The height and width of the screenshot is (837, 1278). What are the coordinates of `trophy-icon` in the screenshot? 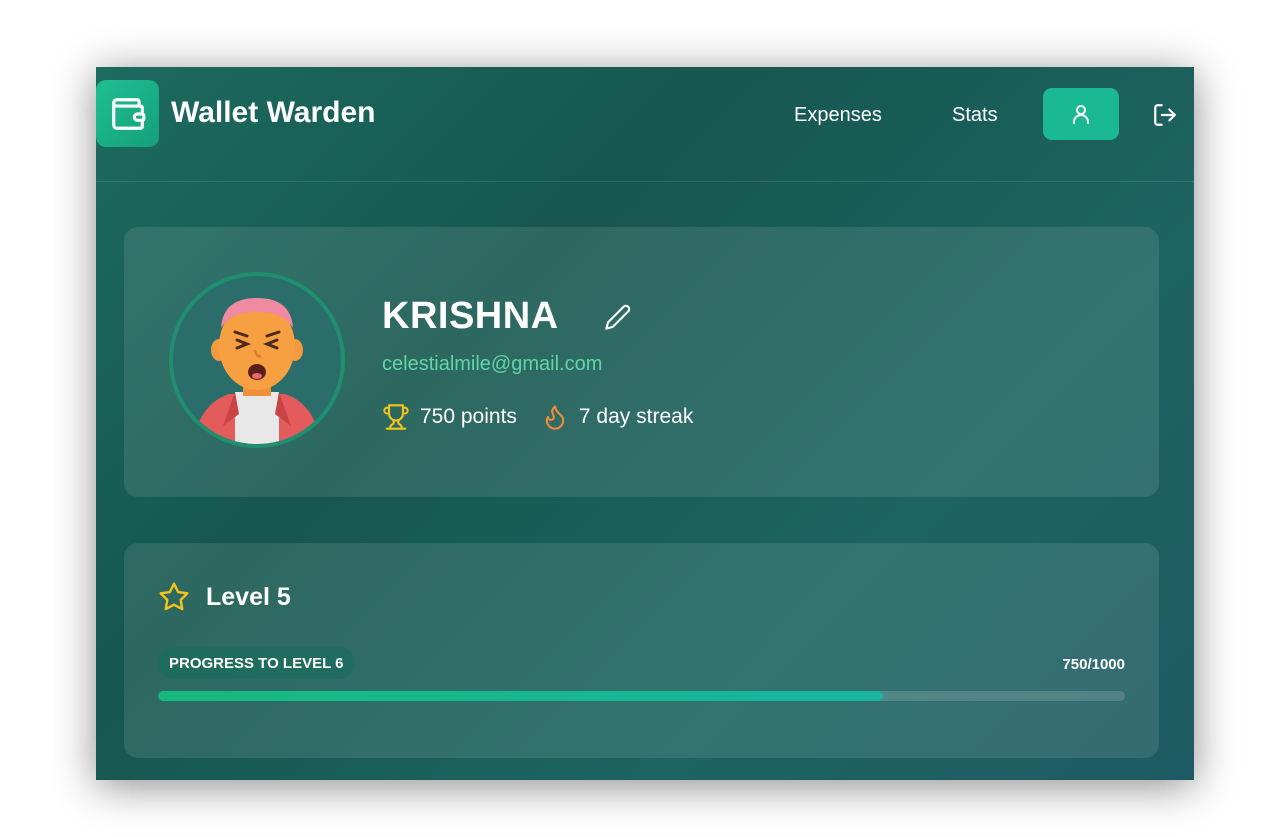 It's located at (396, 417).